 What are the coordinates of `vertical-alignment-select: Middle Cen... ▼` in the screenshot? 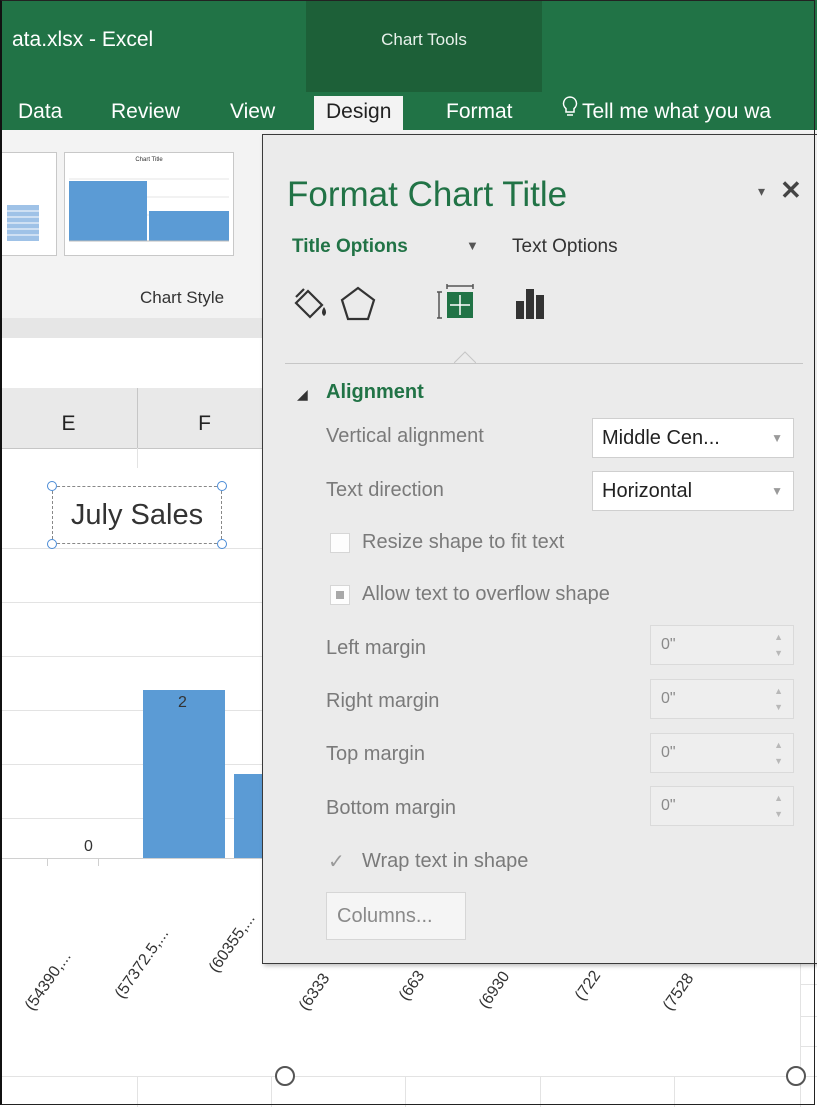 It's located at (693, 438).